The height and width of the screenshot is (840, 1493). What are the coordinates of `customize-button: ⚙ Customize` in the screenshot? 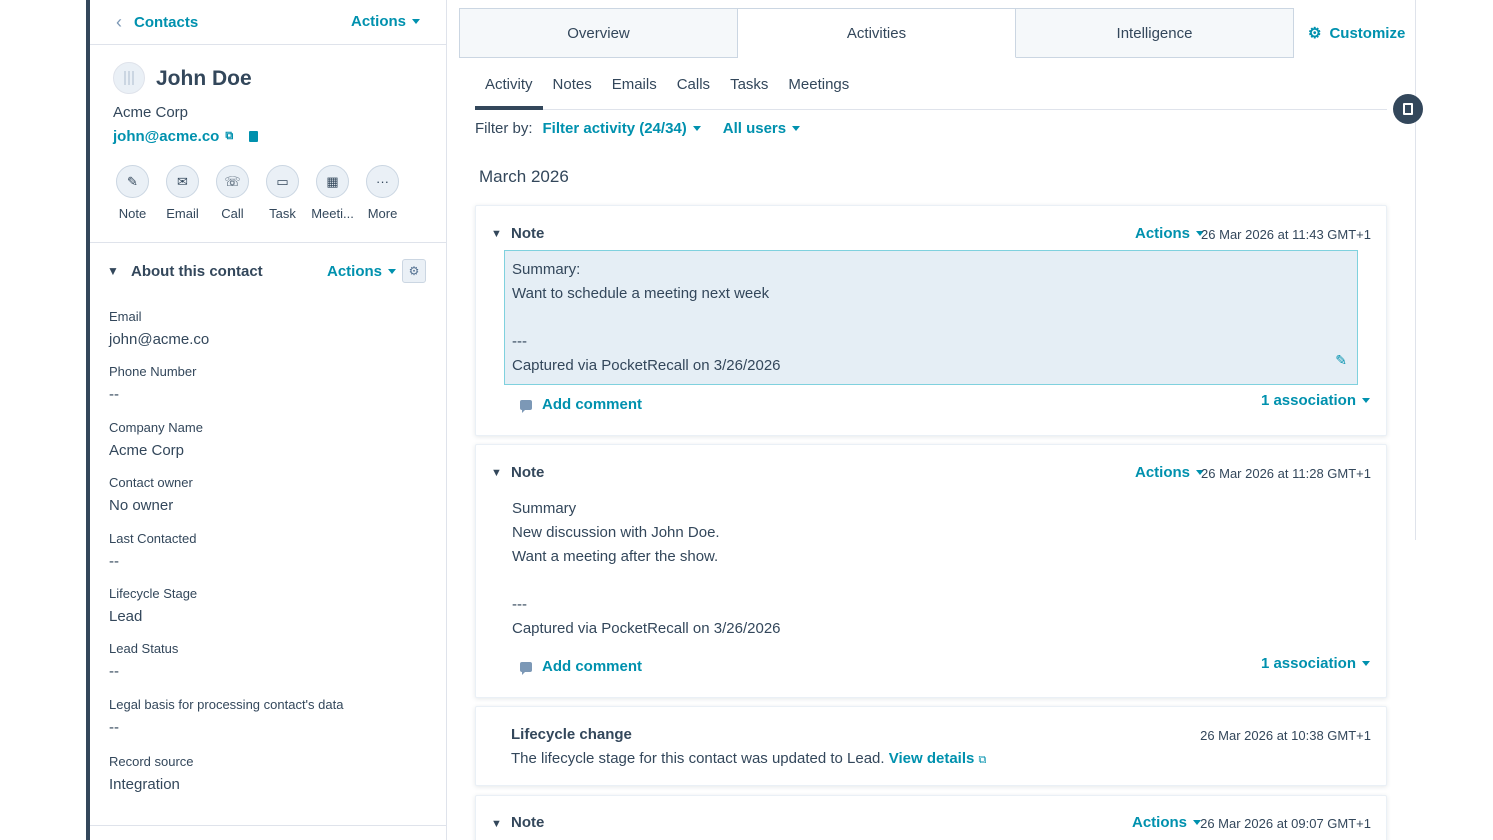 It's located at (1357, 33).